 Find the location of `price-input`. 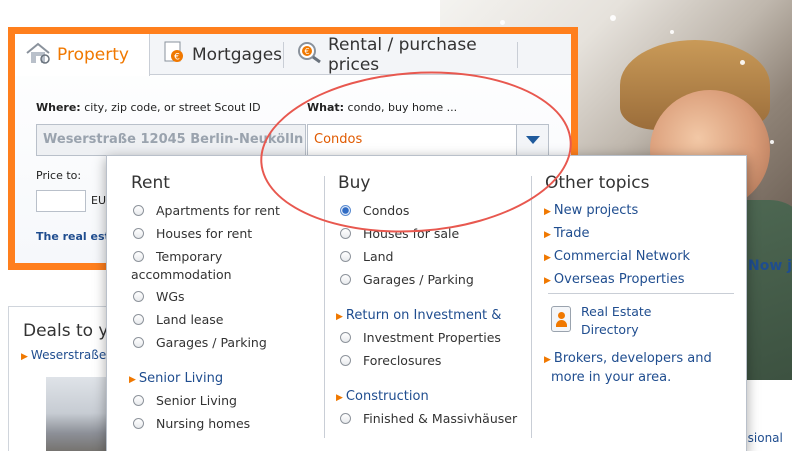

price-input is located at coordinates (61, 201).